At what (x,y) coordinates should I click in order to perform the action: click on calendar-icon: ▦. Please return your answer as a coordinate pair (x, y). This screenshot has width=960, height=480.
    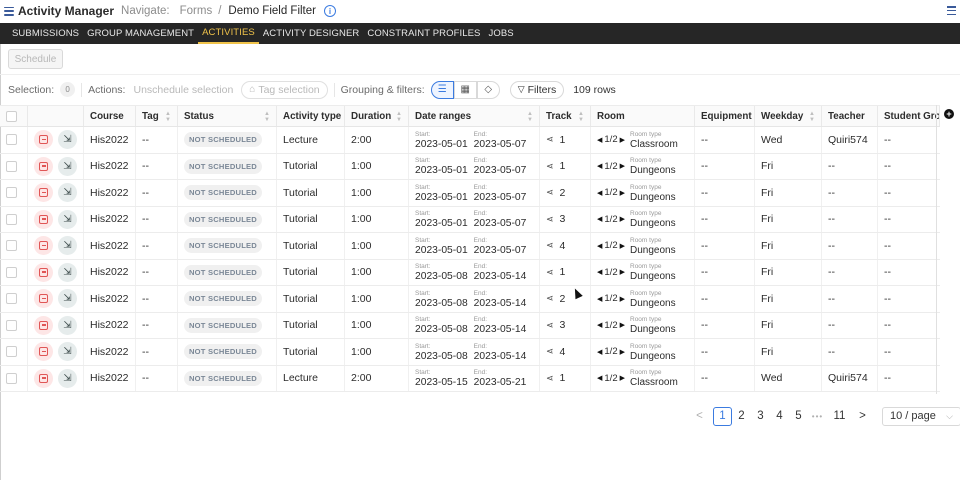
    Looking at the image, I should click on (465, 89).